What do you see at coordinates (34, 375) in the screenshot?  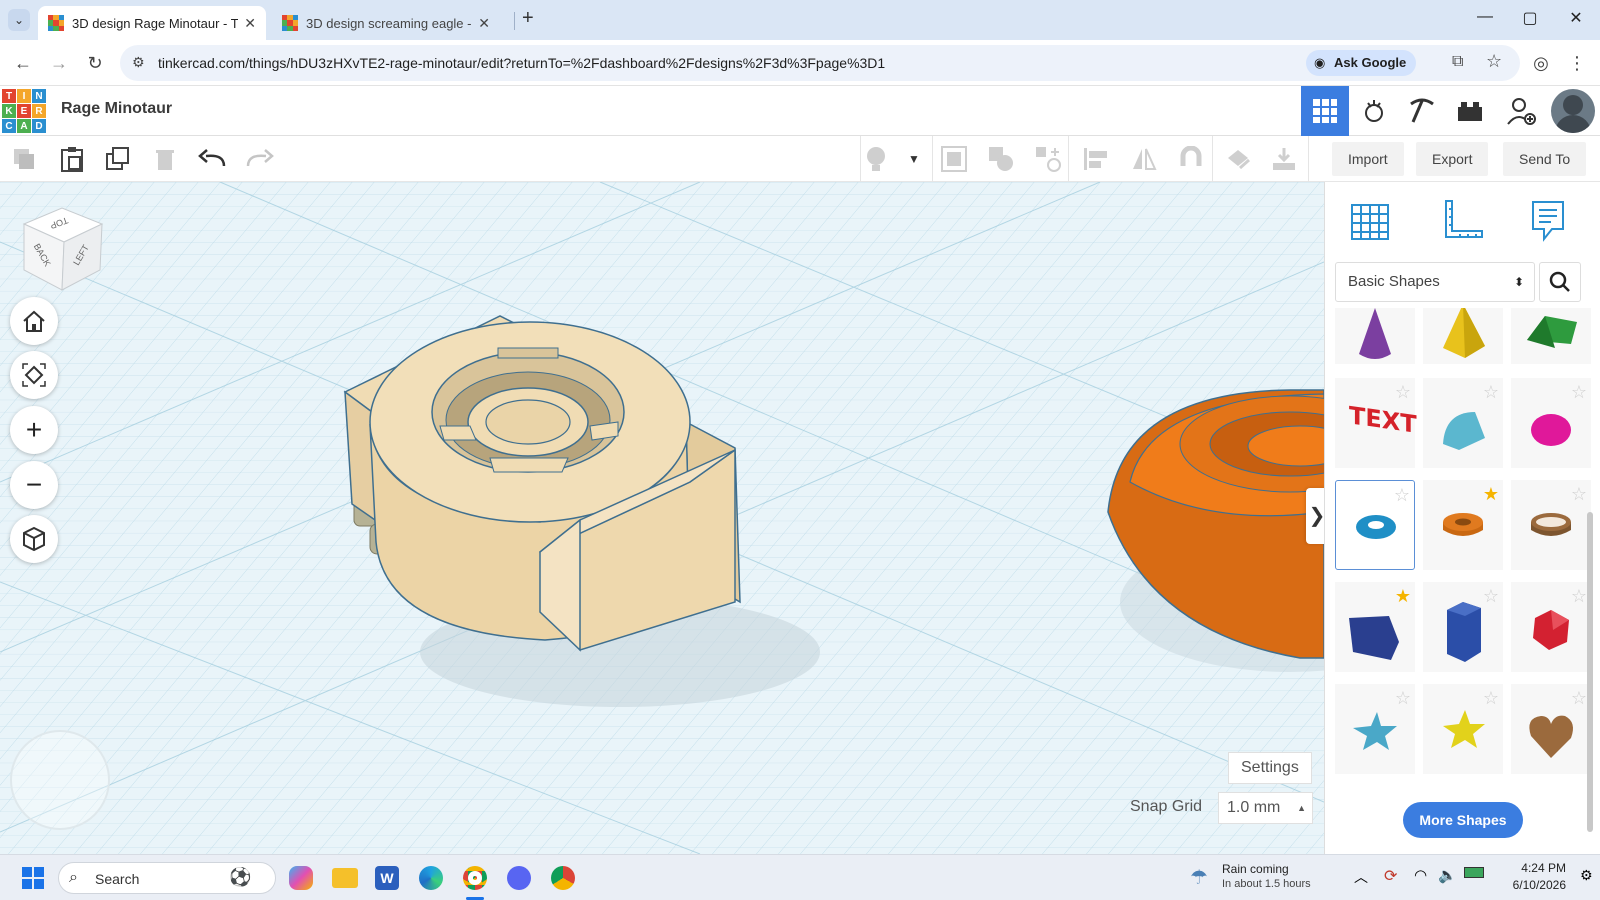 I see `fit-view-button` at bounding box center [34, 375].